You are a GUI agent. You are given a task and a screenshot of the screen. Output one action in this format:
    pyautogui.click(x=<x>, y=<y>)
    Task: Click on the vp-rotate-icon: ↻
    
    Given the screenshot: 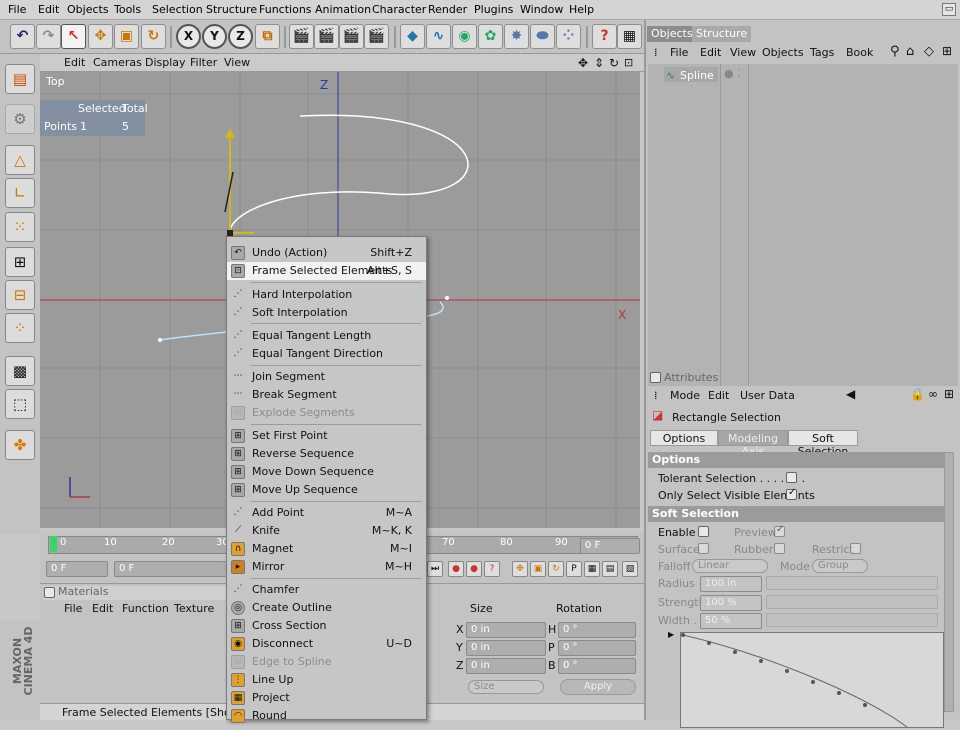 What is the action you would take?
    pyautogui.click(x=614, y=63)
    